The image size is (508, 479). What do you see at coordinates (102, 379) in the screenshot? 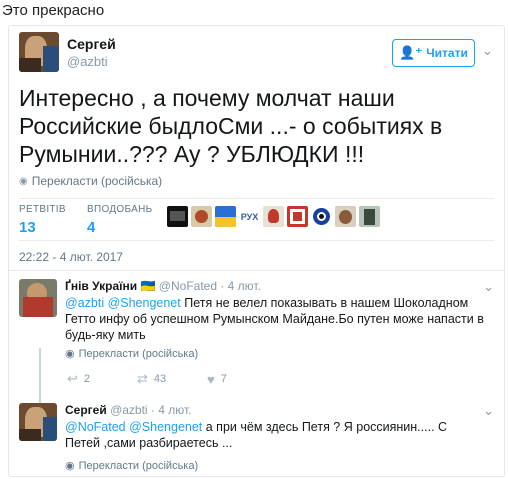
I see `reply-action: ↩ 2` at bounding box center [102, 379].